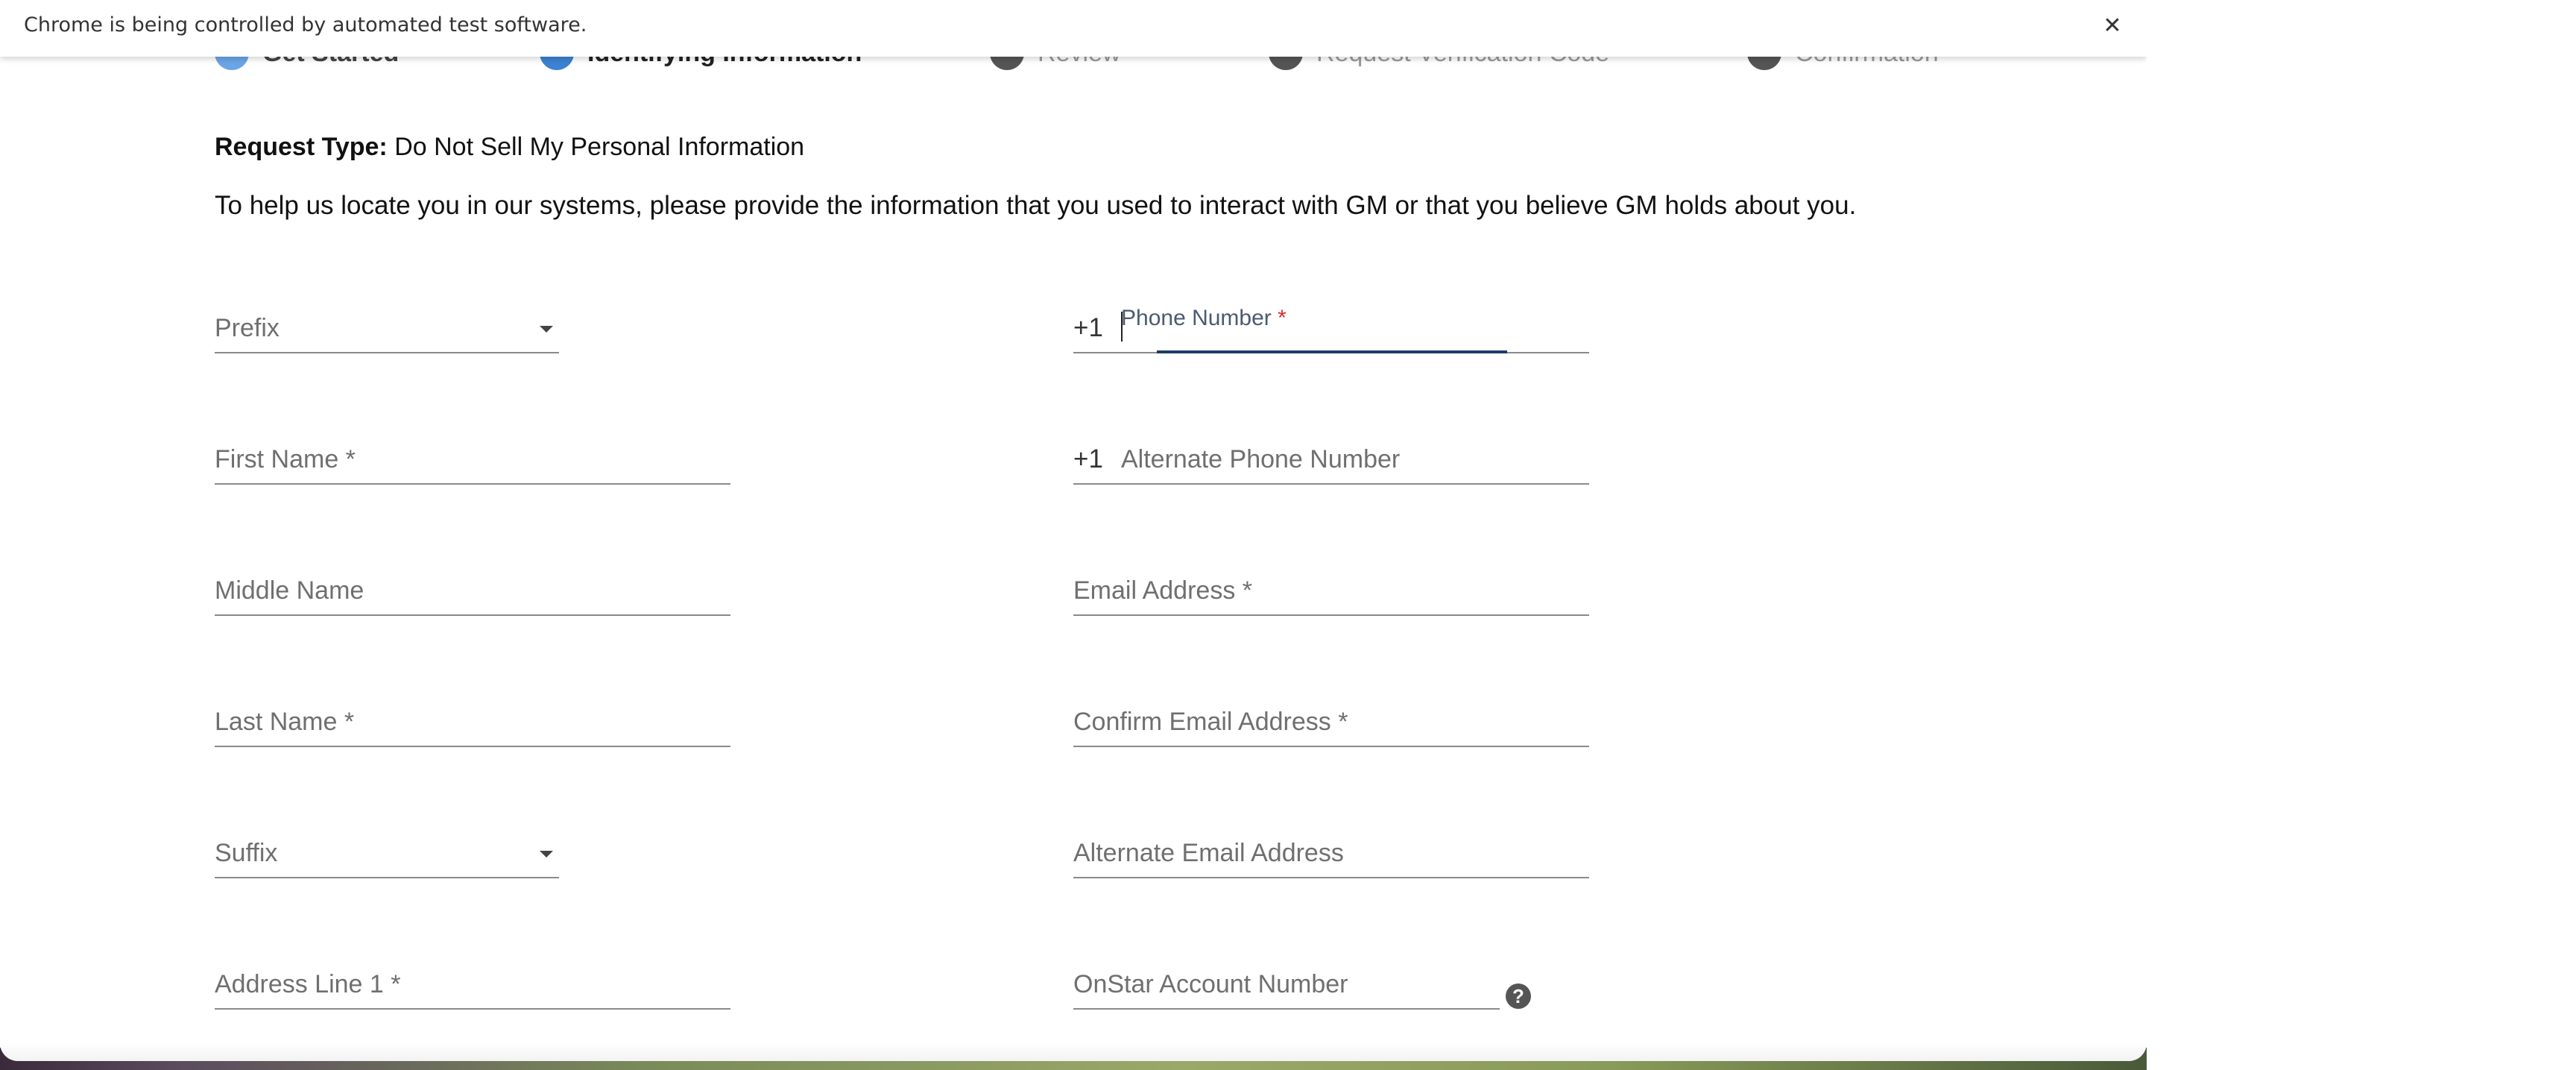 Image resolution: width=2576 pixels, height=1070 pixels. I want to click on alternate-email-field: Alternate Email Address, so click(1332, 852).